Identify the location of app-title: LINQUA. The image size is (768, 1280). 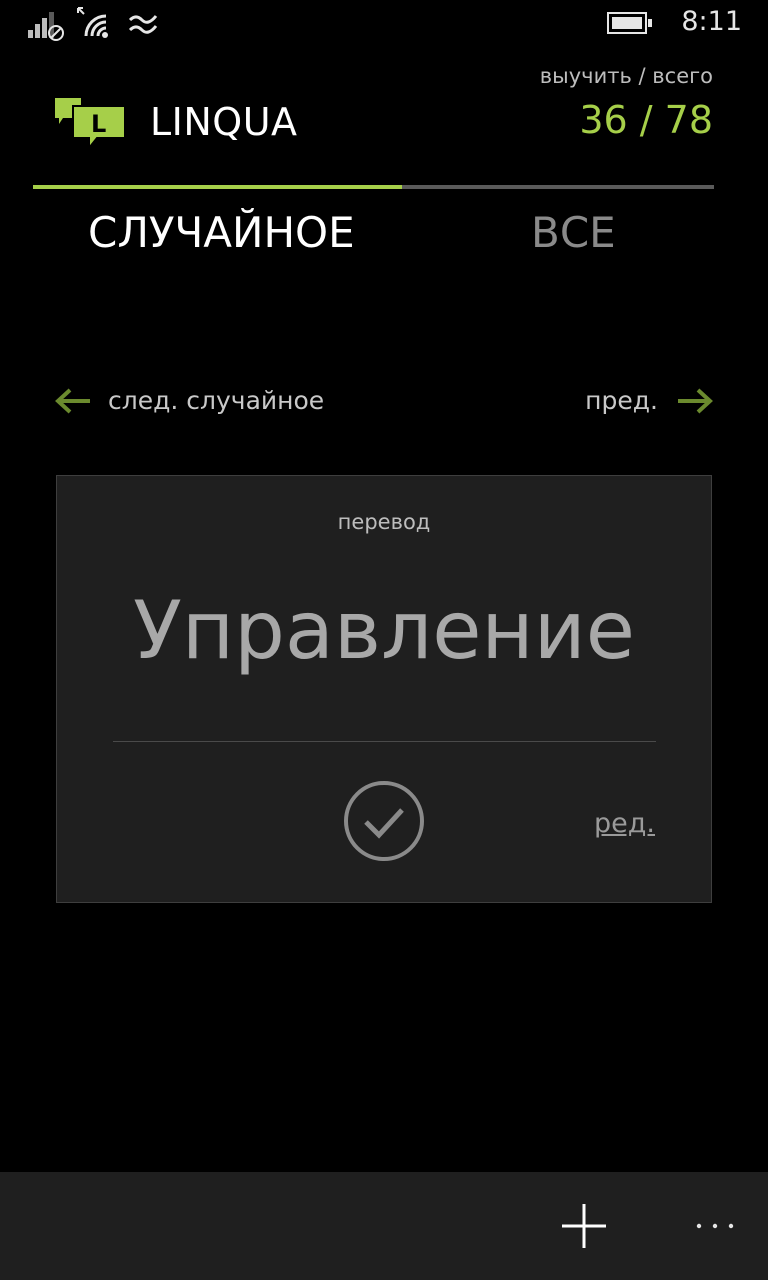
(224, 122).